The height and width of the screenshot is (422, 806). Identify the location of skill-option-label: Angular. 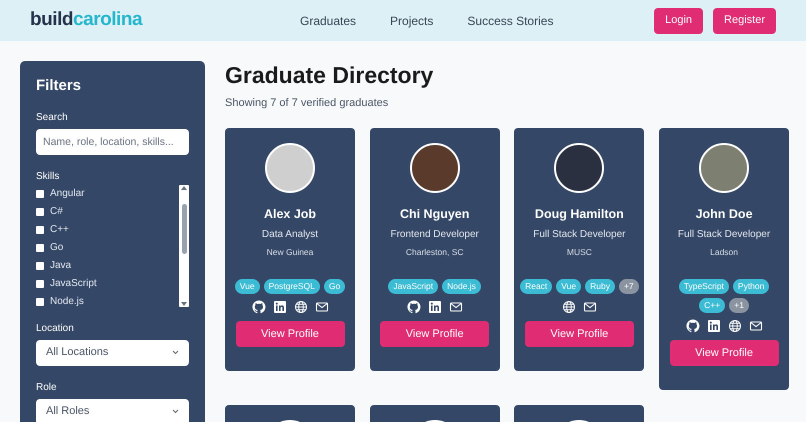
(67, 193).